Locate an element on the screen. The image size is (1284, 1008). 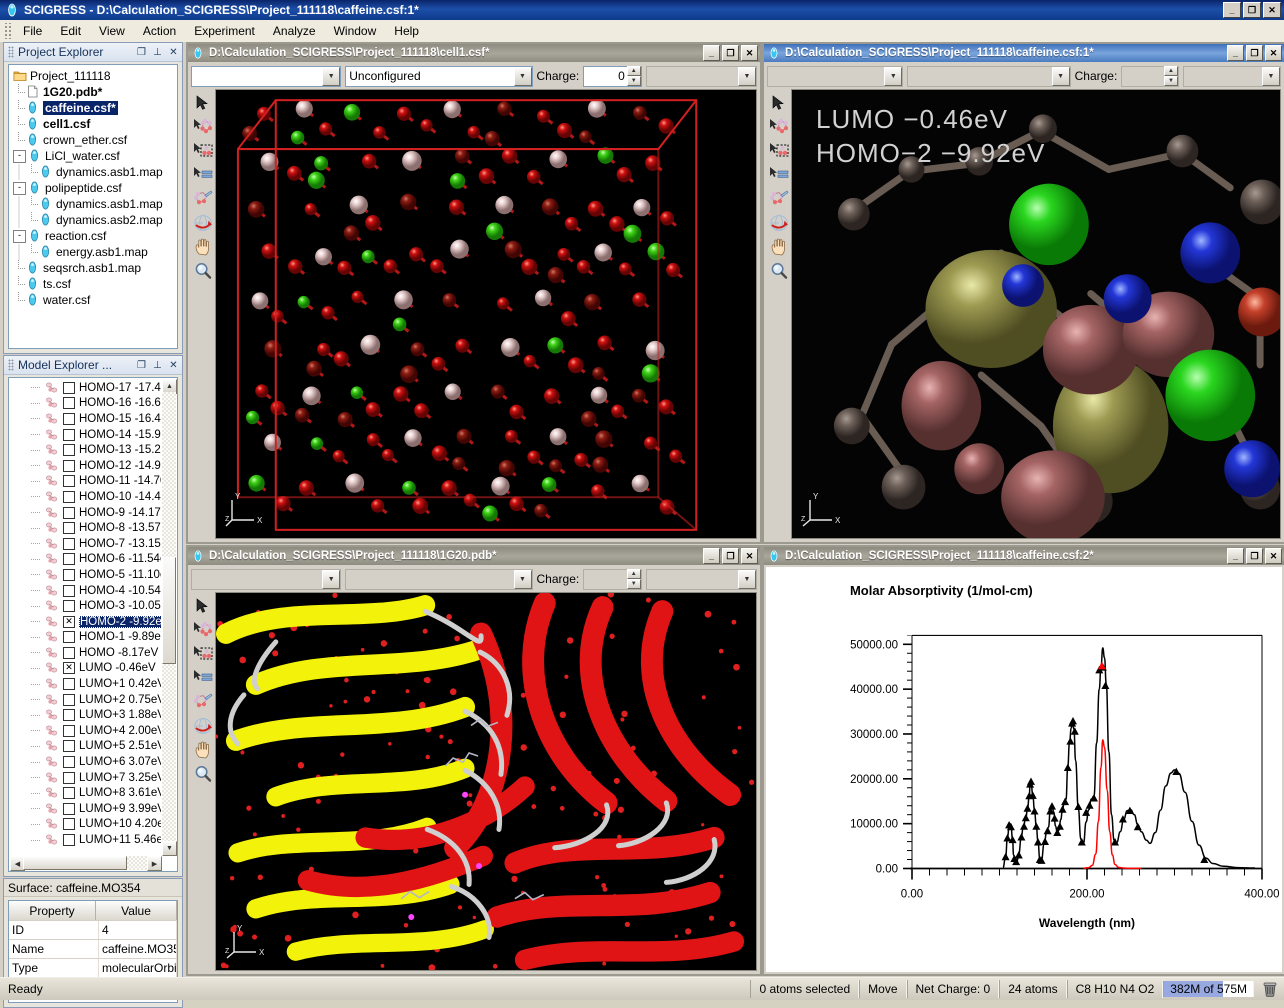
orbital-list-item: LUMO+2 0.75eV is located at coordinates (86, 700).